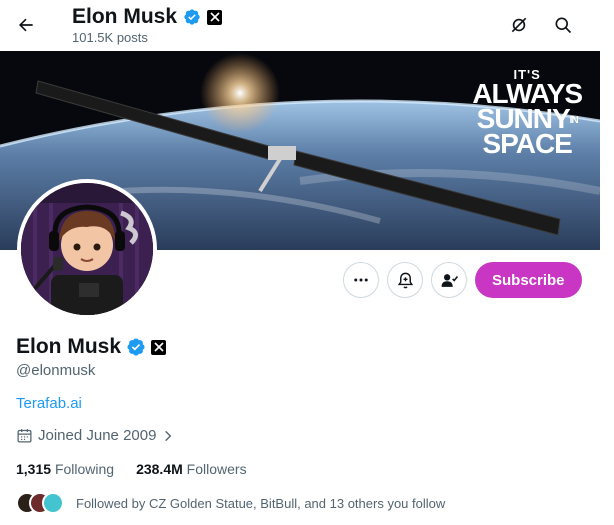 The image size is (614, 525). Describe the element at coordinates (87, 249) in the screenshot. I see `profile-avatar` at that location.